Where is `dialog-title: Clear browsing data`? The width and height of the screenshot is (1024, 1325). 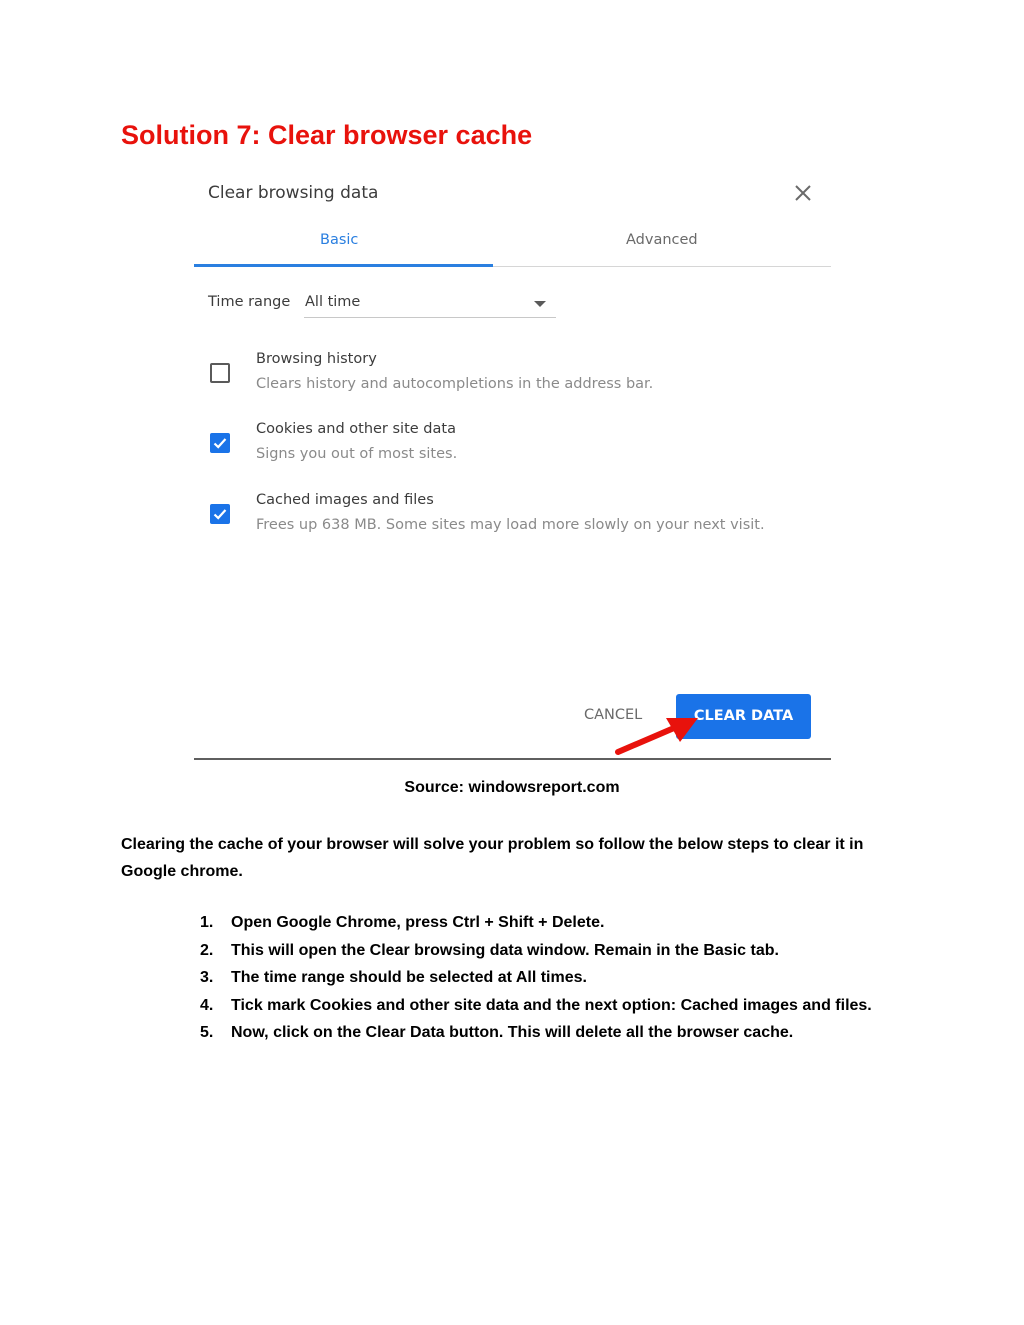
dialog-title: Clear browsing data is located at coordinates (293, 193).